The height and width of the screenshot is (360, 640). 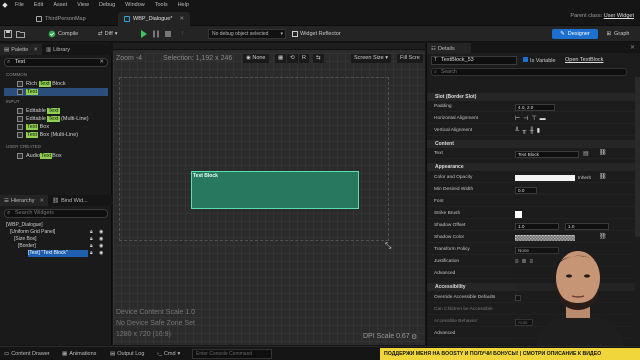 I want to click on compile-button: Compile, so click(x=63, y=34).